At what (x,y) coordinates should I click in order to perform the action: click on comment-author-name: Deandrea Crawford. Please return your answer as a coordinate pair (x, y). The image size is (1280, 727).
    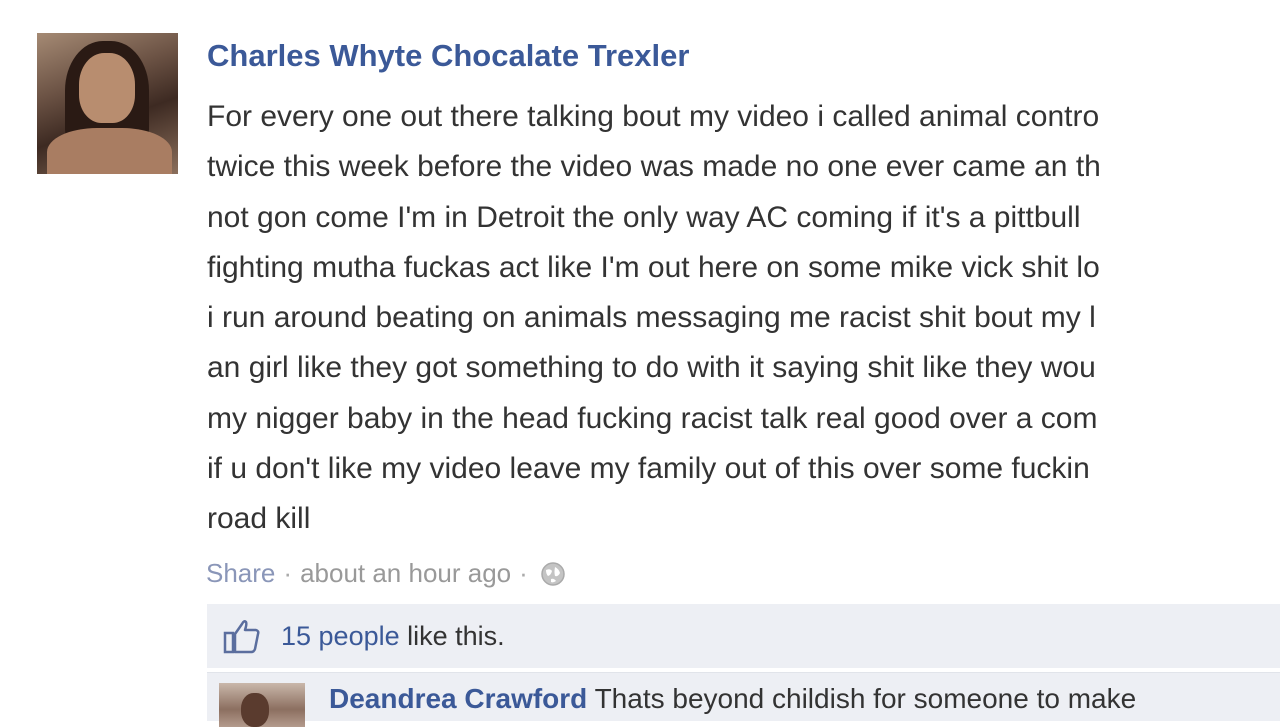
    Looking at the image, I should click on (458, 698).